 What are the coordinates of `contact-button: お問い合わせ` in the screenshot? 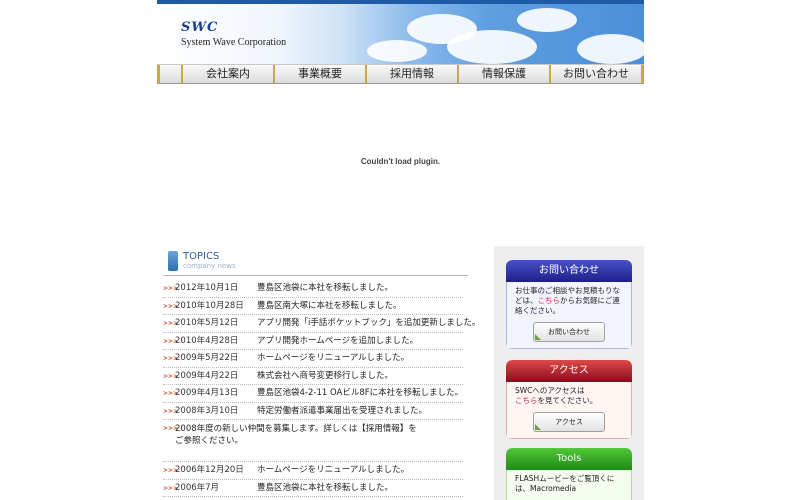 It's located at (569, 332).